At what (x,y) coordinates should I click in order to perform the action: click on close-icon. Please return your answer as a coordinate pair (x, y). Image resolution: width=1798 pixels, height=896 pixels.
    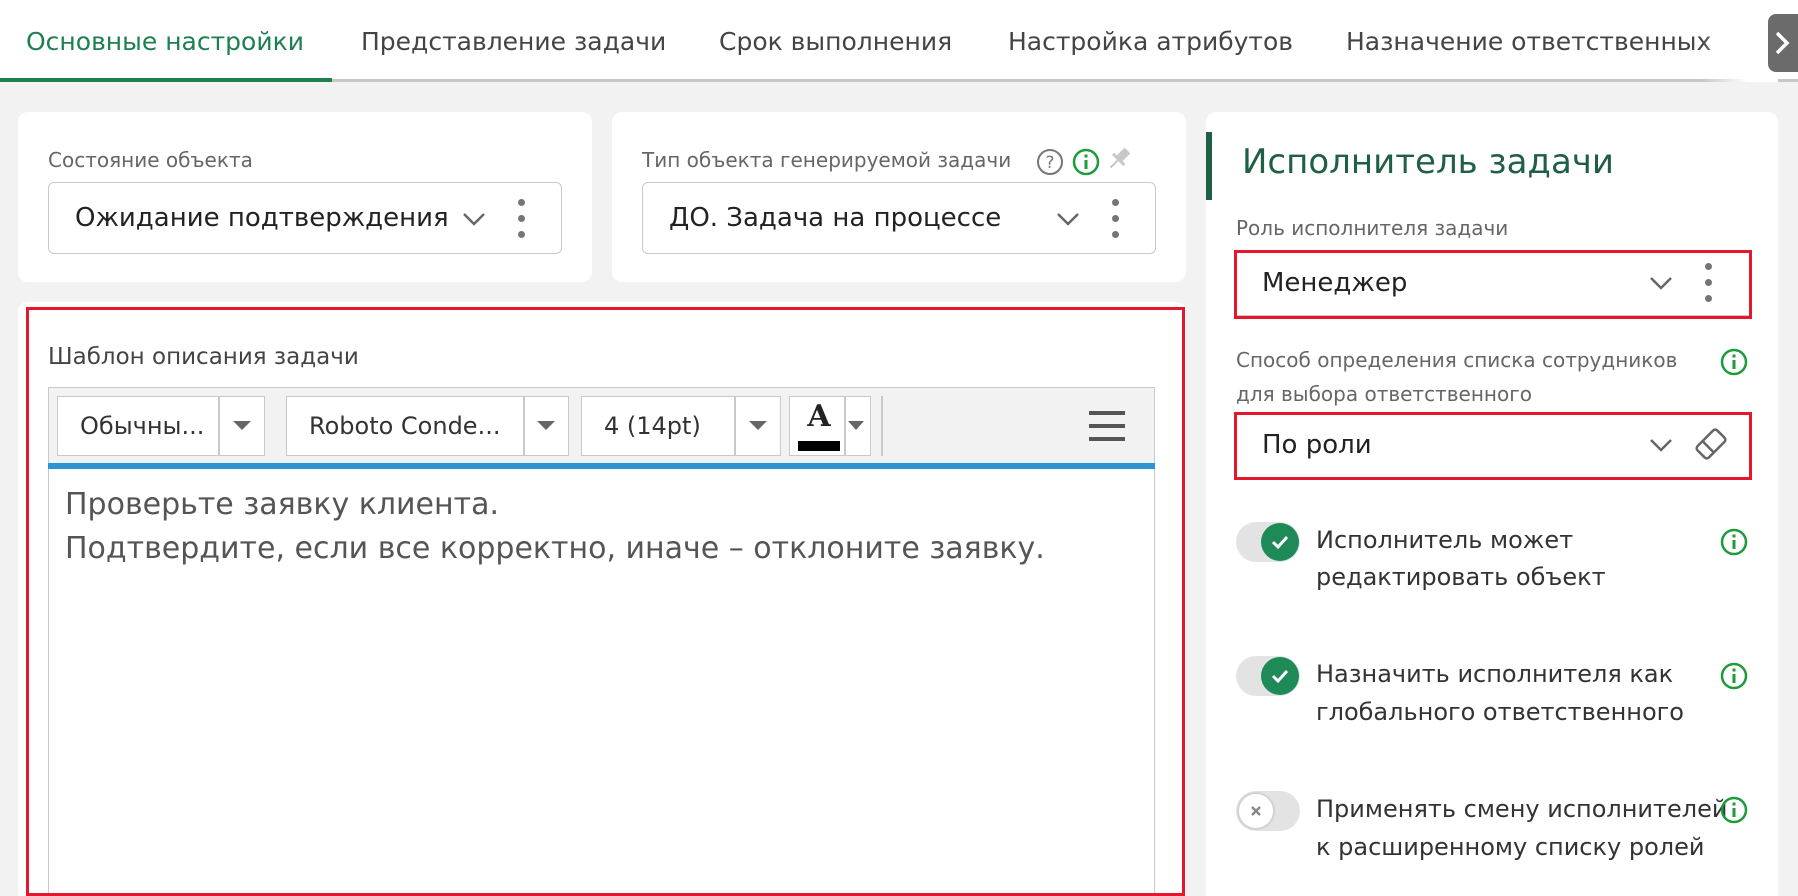
    Looking at the image, I should click on (1256, 811).